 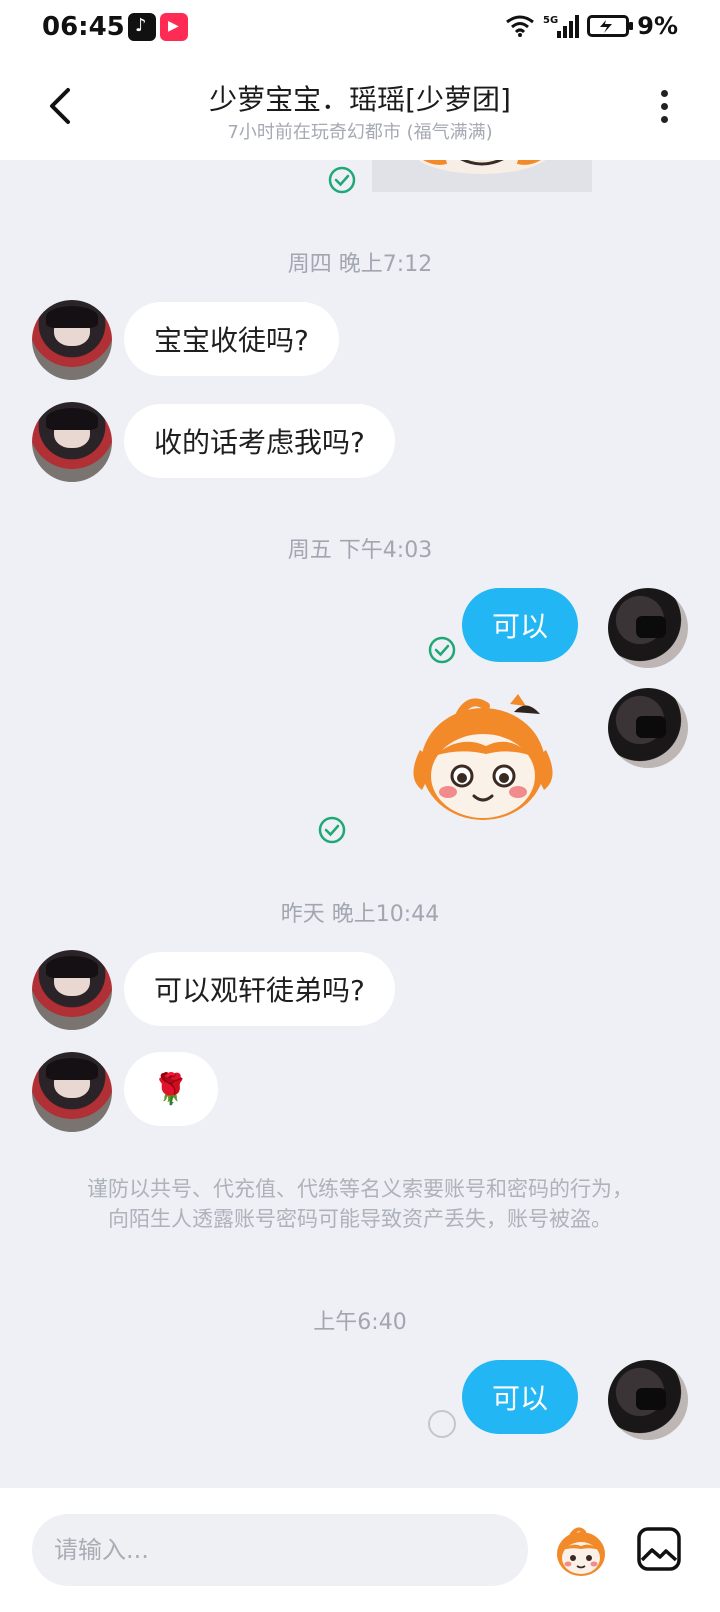 What do you see at coordinates (659, 1549) in the screenshot?
I see `image-picker-button` at bounding box center [659, 1549].